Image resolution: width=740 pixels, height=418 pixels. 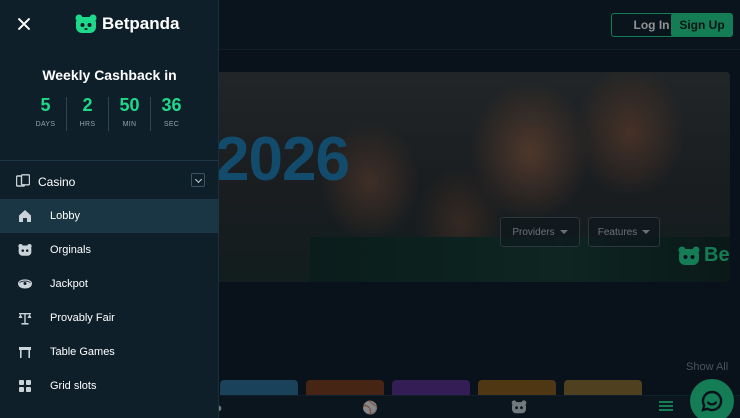 I want to click on grid-icon, so click(x=25, y=386).